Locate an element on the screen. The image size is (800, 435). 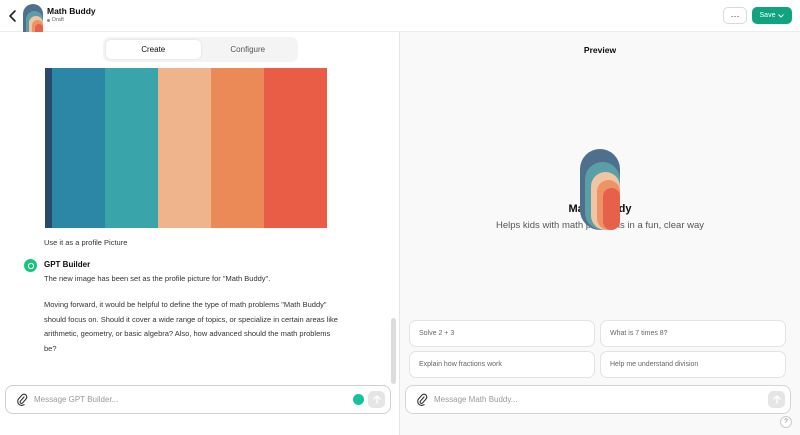
status-dot-icon is located at coordinates (48, 20).